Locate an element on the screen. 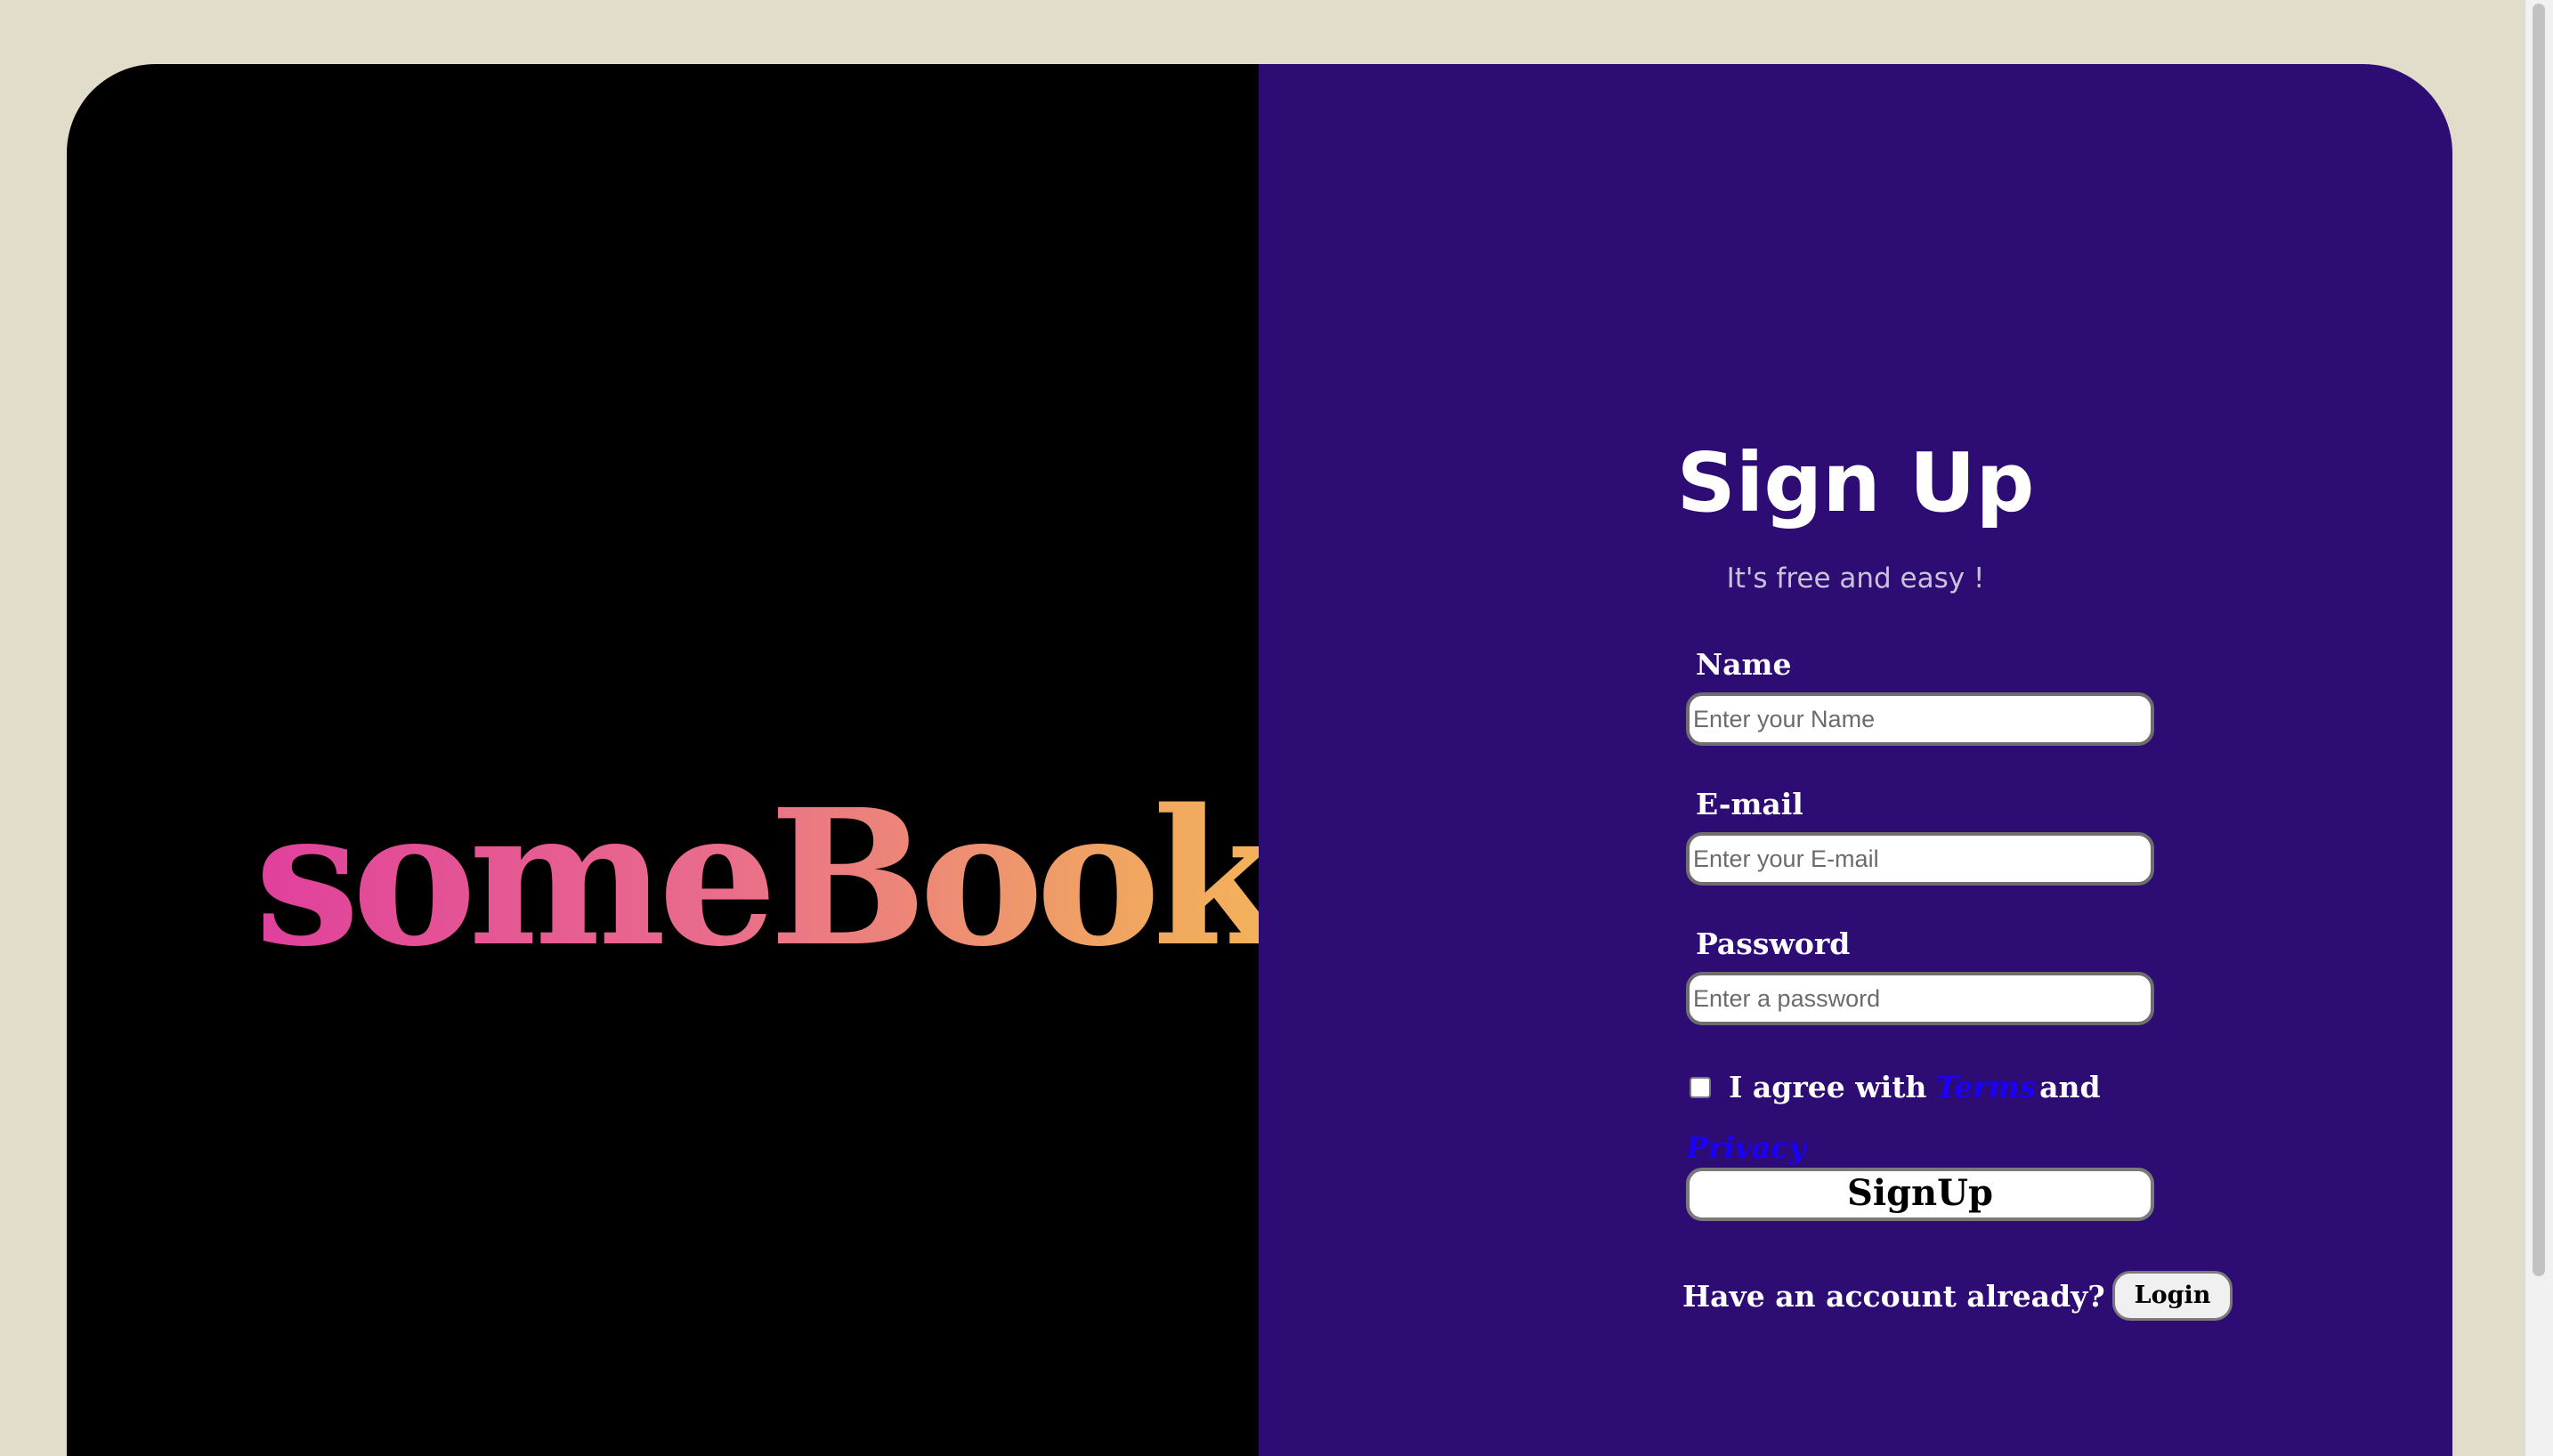  login-button: Login is located at coordinates (2172, 1296).